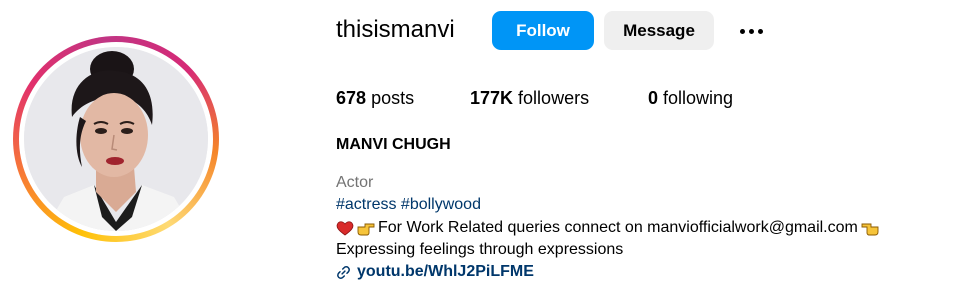  Describe the element at coordinates (351, 98) in the screenshot. I see `posts-count: 678` at that location.